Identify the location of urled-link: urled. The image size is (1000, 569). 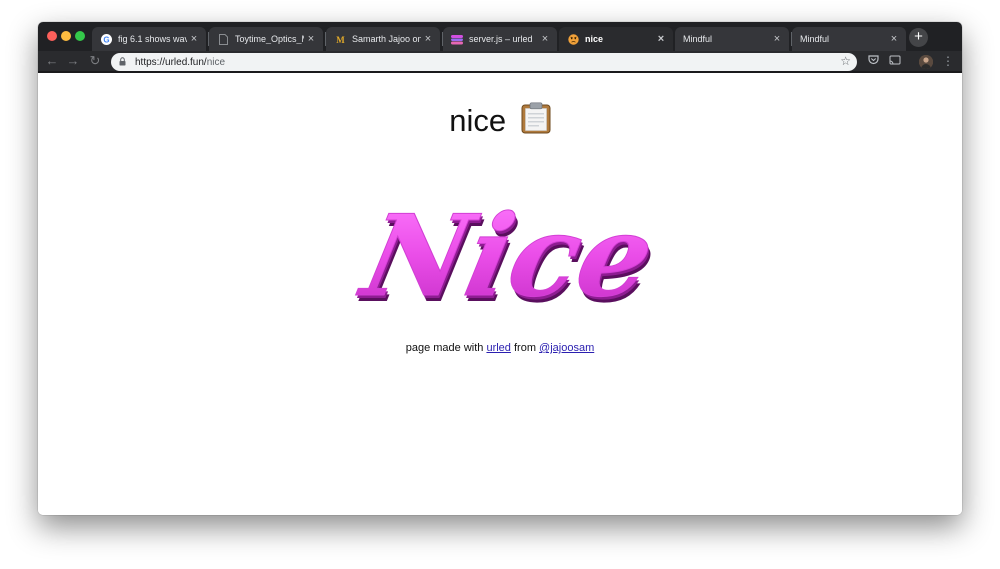
(498, 348).